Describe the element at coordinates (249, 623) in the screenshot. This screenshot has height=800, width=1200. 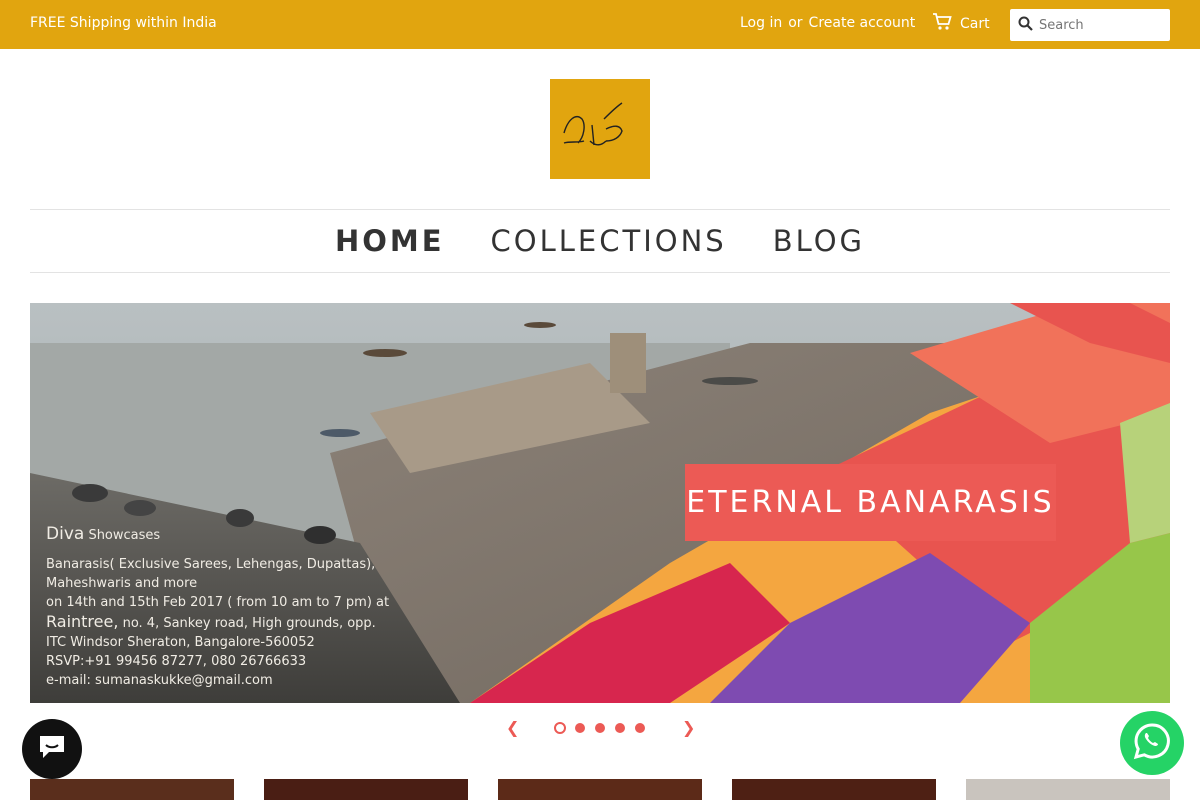
I see `event-line: no. 4, Sankey road, High grounds, opp.` at that location.